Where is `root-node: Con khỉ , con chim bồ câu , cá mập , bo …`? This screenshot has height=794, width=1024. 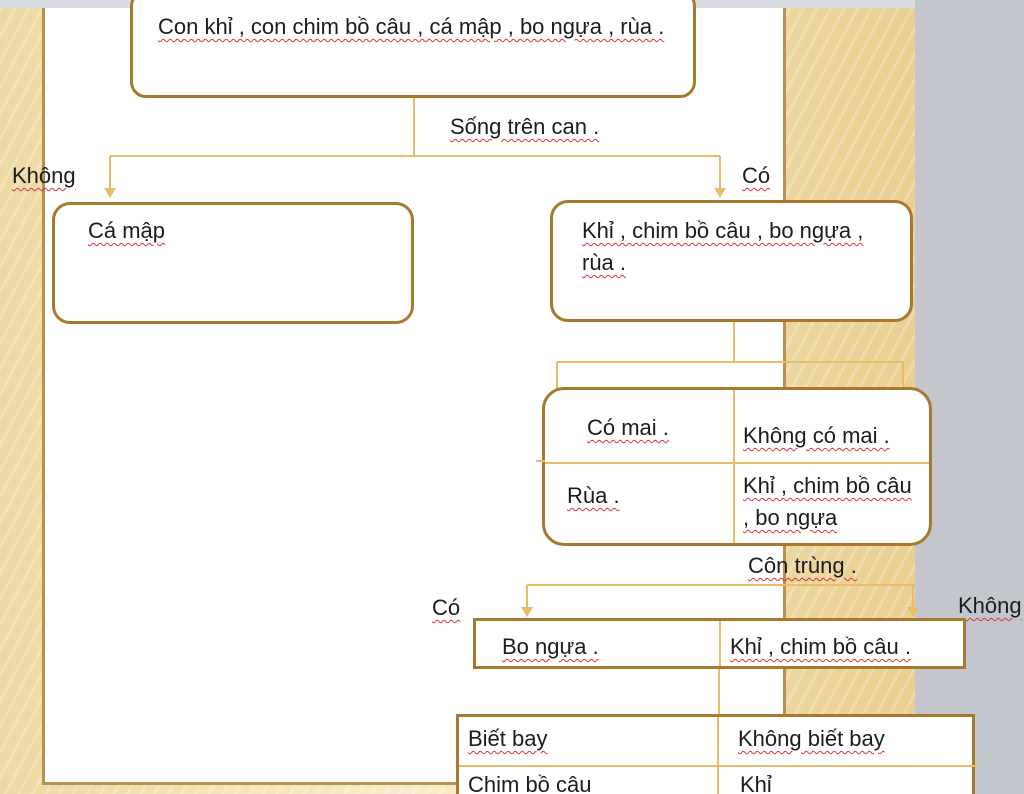 root-node: Con khỉ , con chim bồ câu , cá mập , bo … is located at coordinates (413, 49).